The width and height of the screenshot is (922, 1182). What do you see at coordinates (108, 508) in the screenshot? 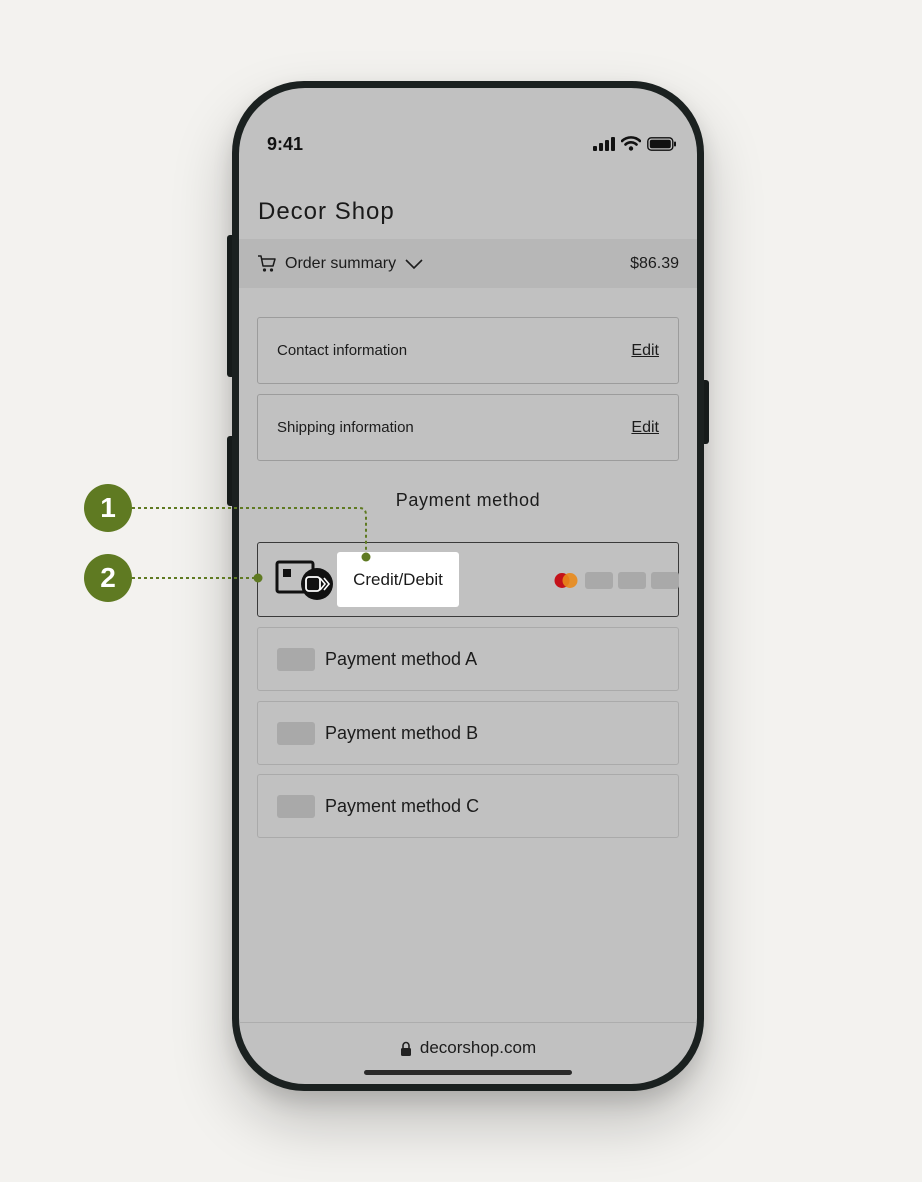
I see `callout-1: 1` at bounding box center [108, 508].